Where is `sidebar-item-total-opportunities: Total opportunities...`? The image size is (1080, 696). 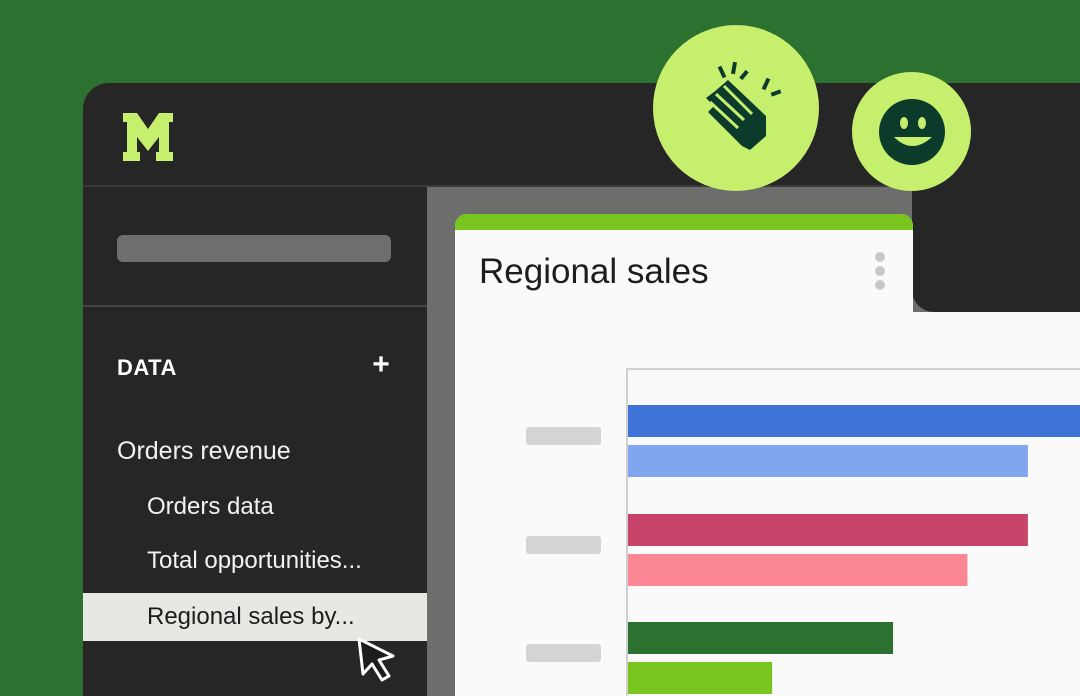
sidebar-item-total-opportunities: Total opportunities... is located at coordinates (254, 561).